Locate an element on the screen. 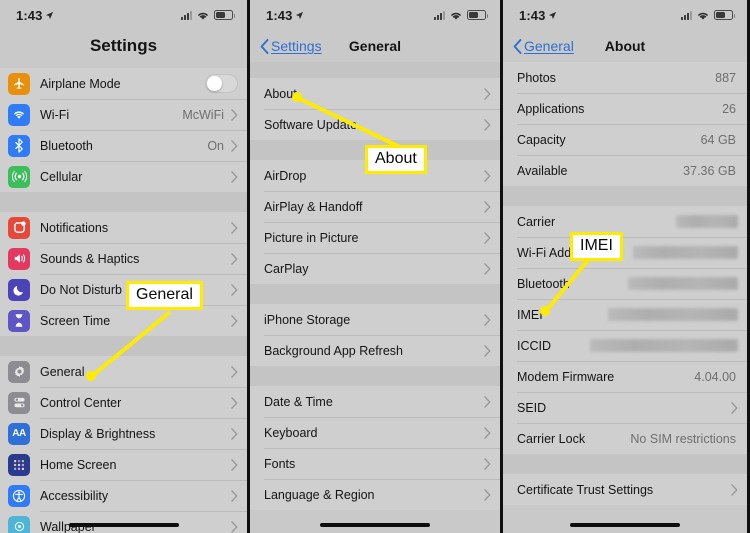 This screenshot has width=750, height=533. callout-general: General is located at coordinates (164, 296).